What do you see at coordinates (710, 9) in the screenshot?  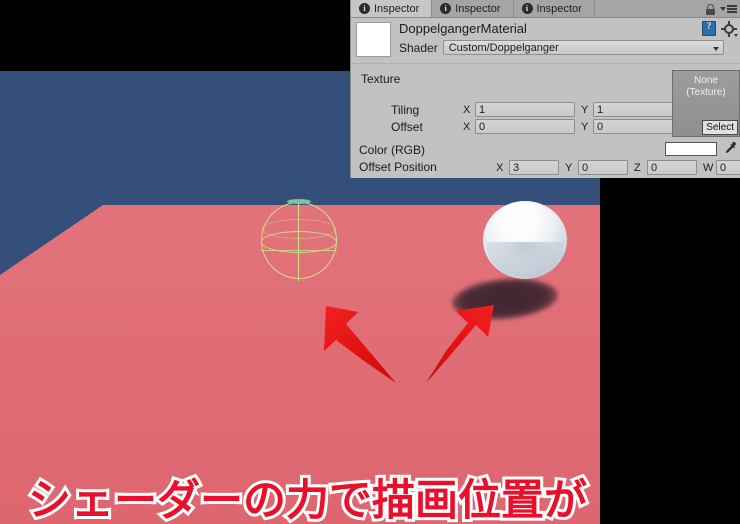 I see `lock-icon` at bounding box center [710, 9].